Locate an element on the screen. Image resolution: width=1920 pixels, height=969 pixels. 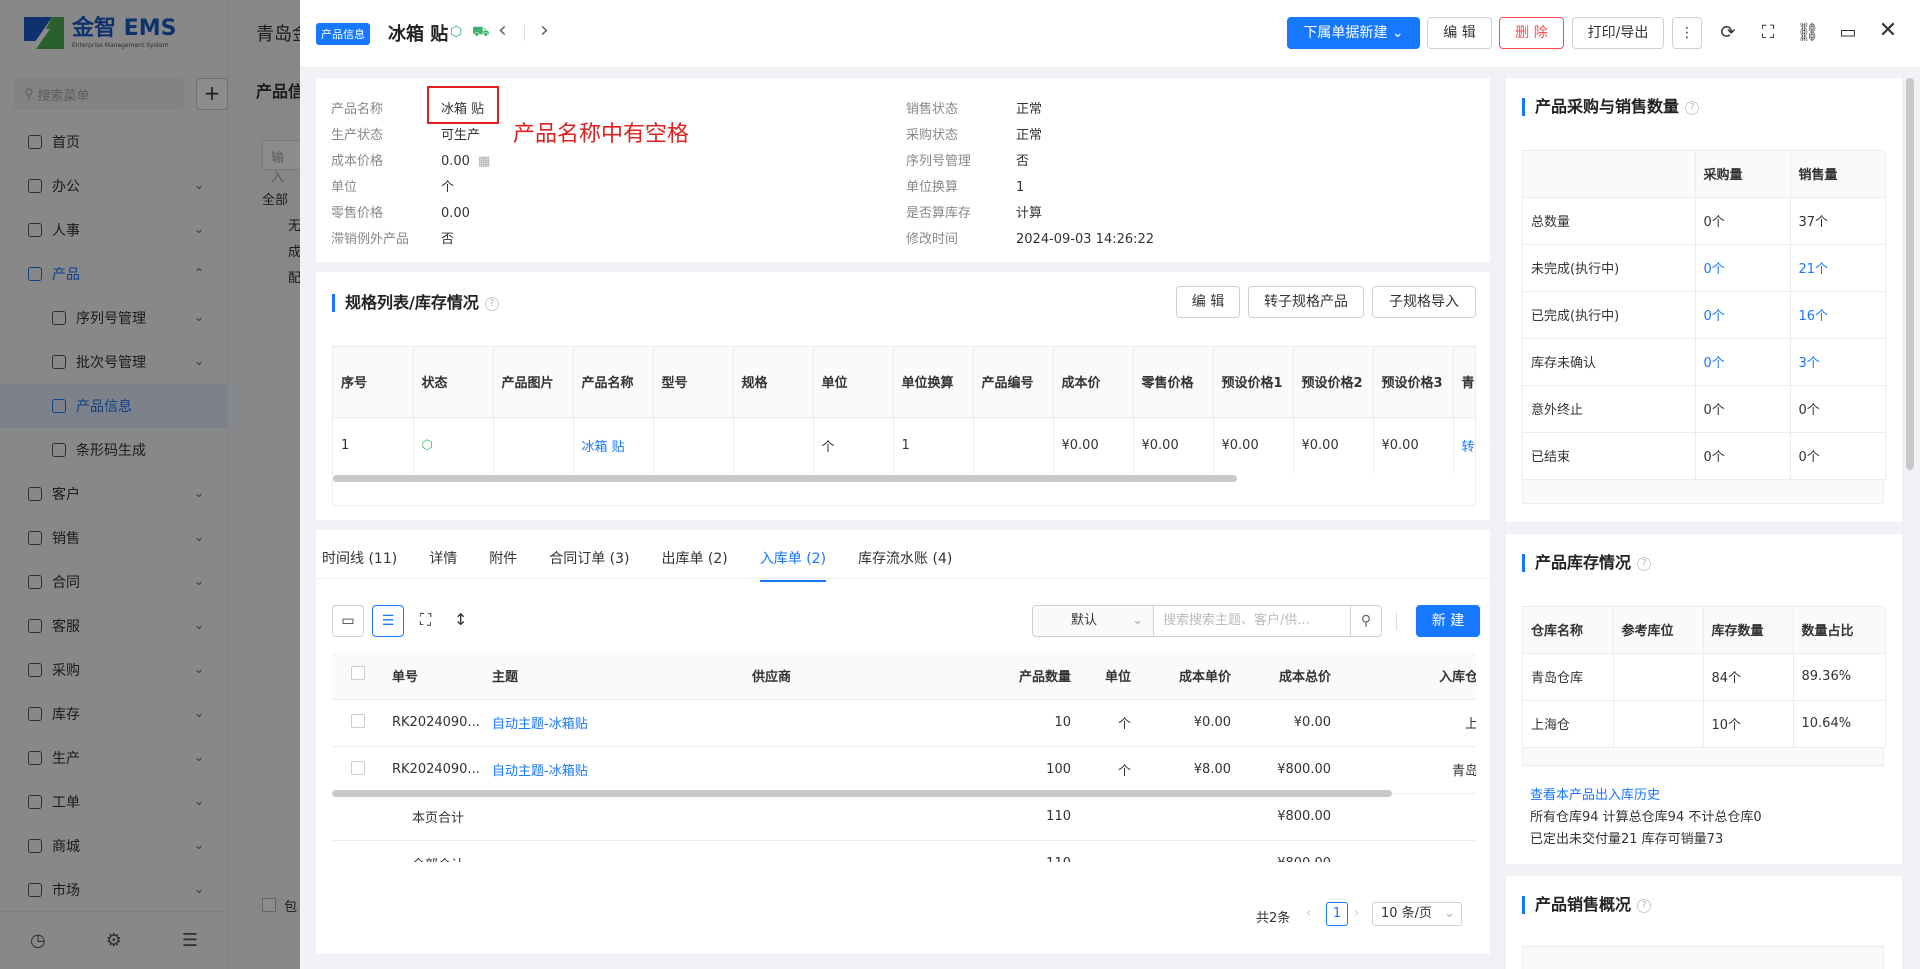
pager-current-page: 1 is located at coordinates (1337, 914).